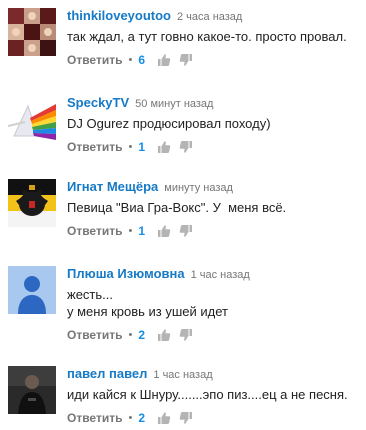  I want to click on eagle-flag-avatar-icon, so click(32, 203).